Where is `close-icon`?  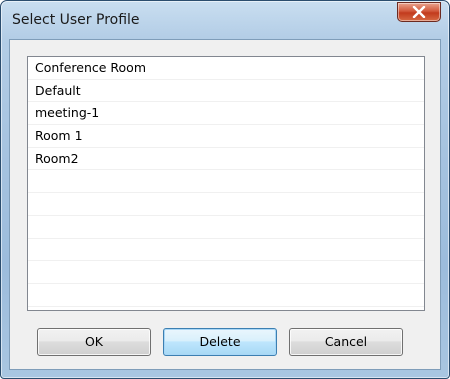 close-icon is located at coordinates (419, 12).